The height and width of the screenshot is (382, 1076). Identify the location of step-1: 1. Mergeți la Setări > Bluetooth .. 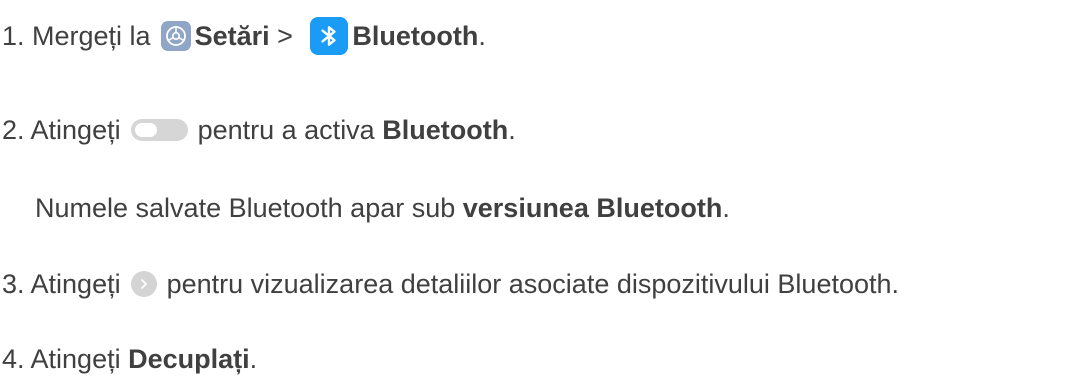
(244, 36).